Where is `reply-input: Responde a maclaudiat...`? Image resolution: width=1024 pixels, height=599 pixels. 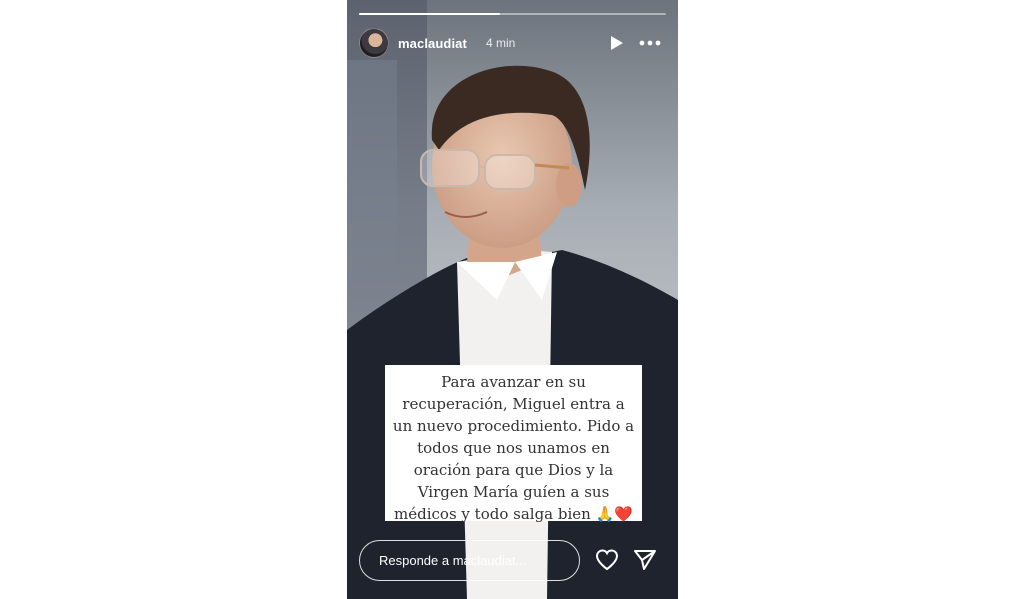 reply-input: Responde a maclaudiat... is located at coordinates (469, 560).